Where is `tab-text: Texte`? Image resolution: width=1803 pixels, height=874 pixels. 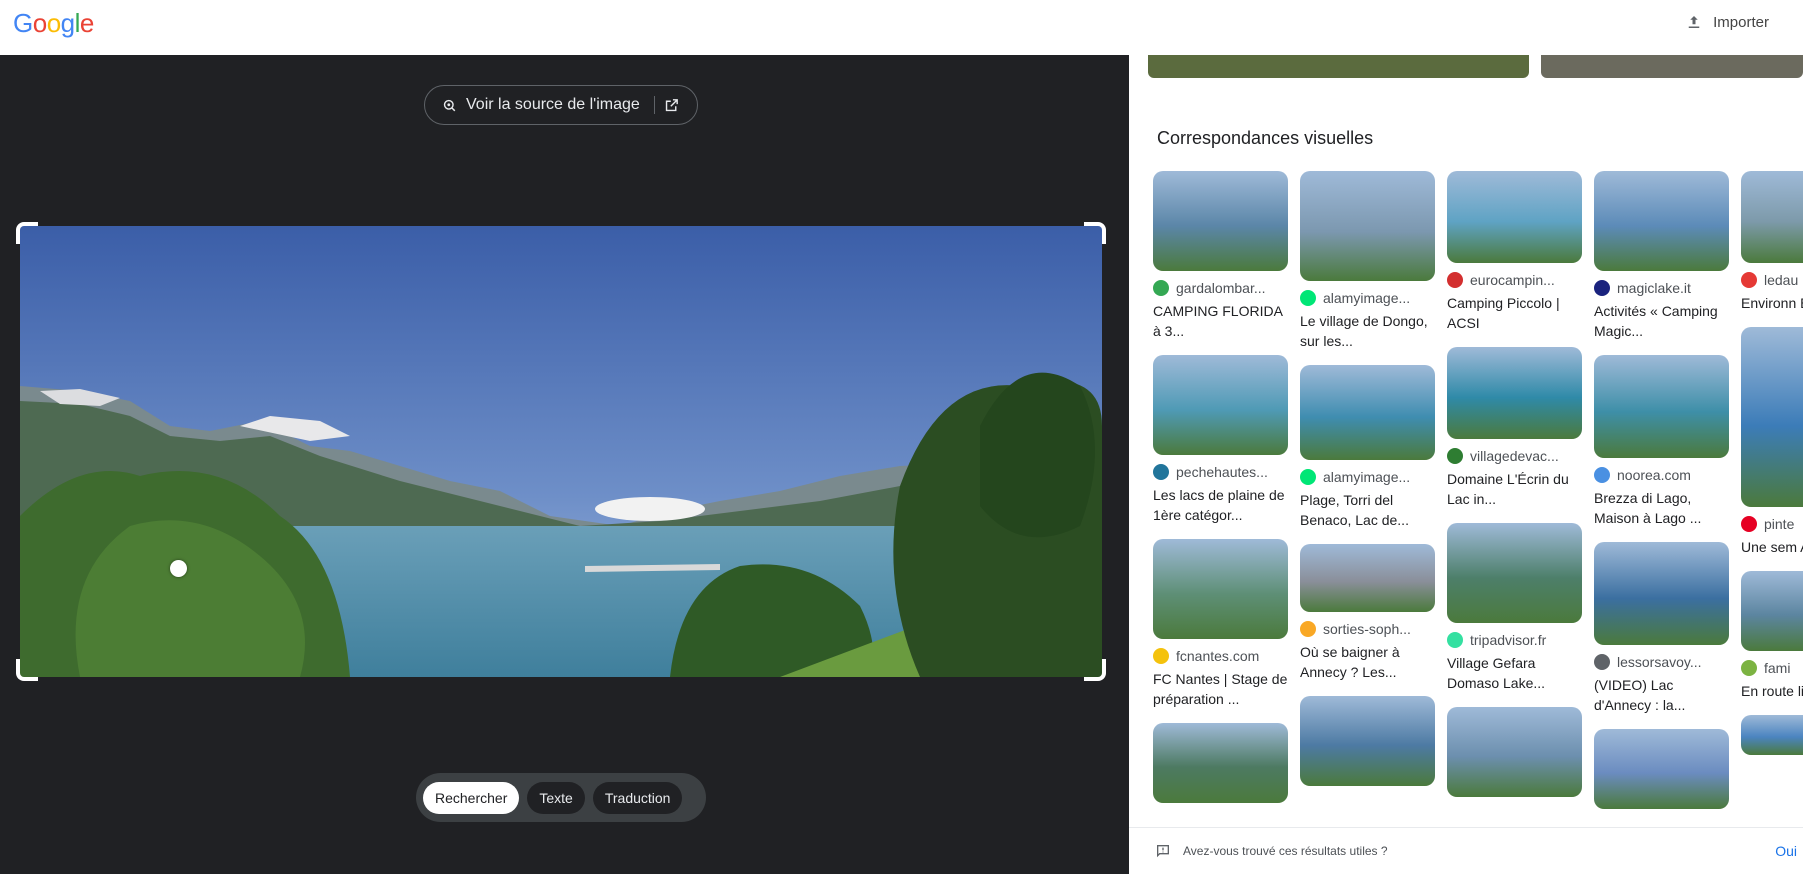
tab-text: Texte is located at coordinates (556, 797).